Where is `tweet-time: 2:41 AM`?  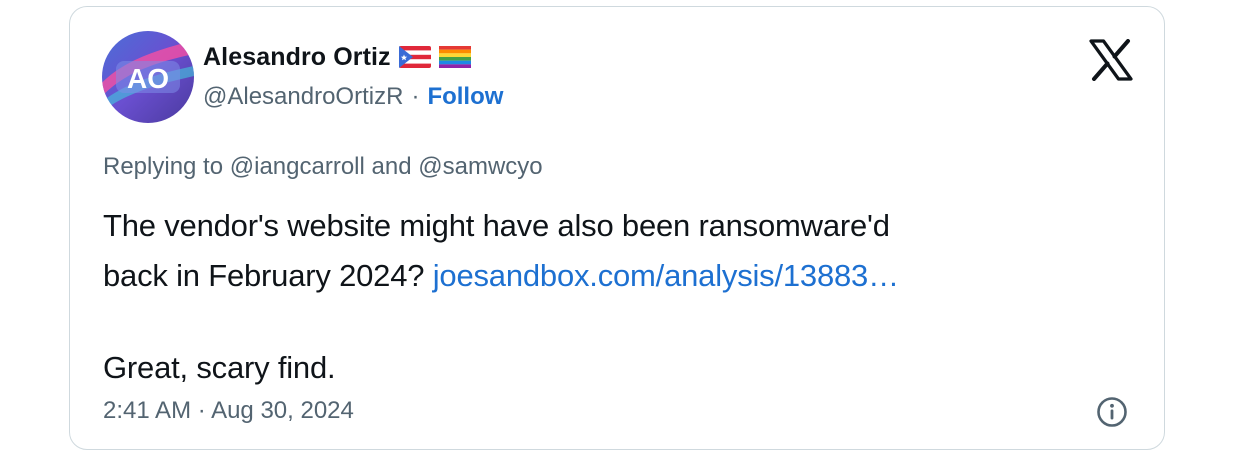
tweet-time: 2:41 AM is located at coordinates (147, 410).